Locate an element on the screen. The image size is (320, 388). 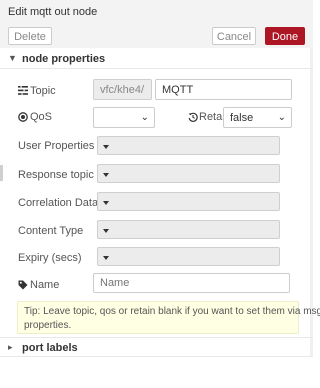
dialog-toolbar: Delete Cancel Done is located at coordinates (156, 36).